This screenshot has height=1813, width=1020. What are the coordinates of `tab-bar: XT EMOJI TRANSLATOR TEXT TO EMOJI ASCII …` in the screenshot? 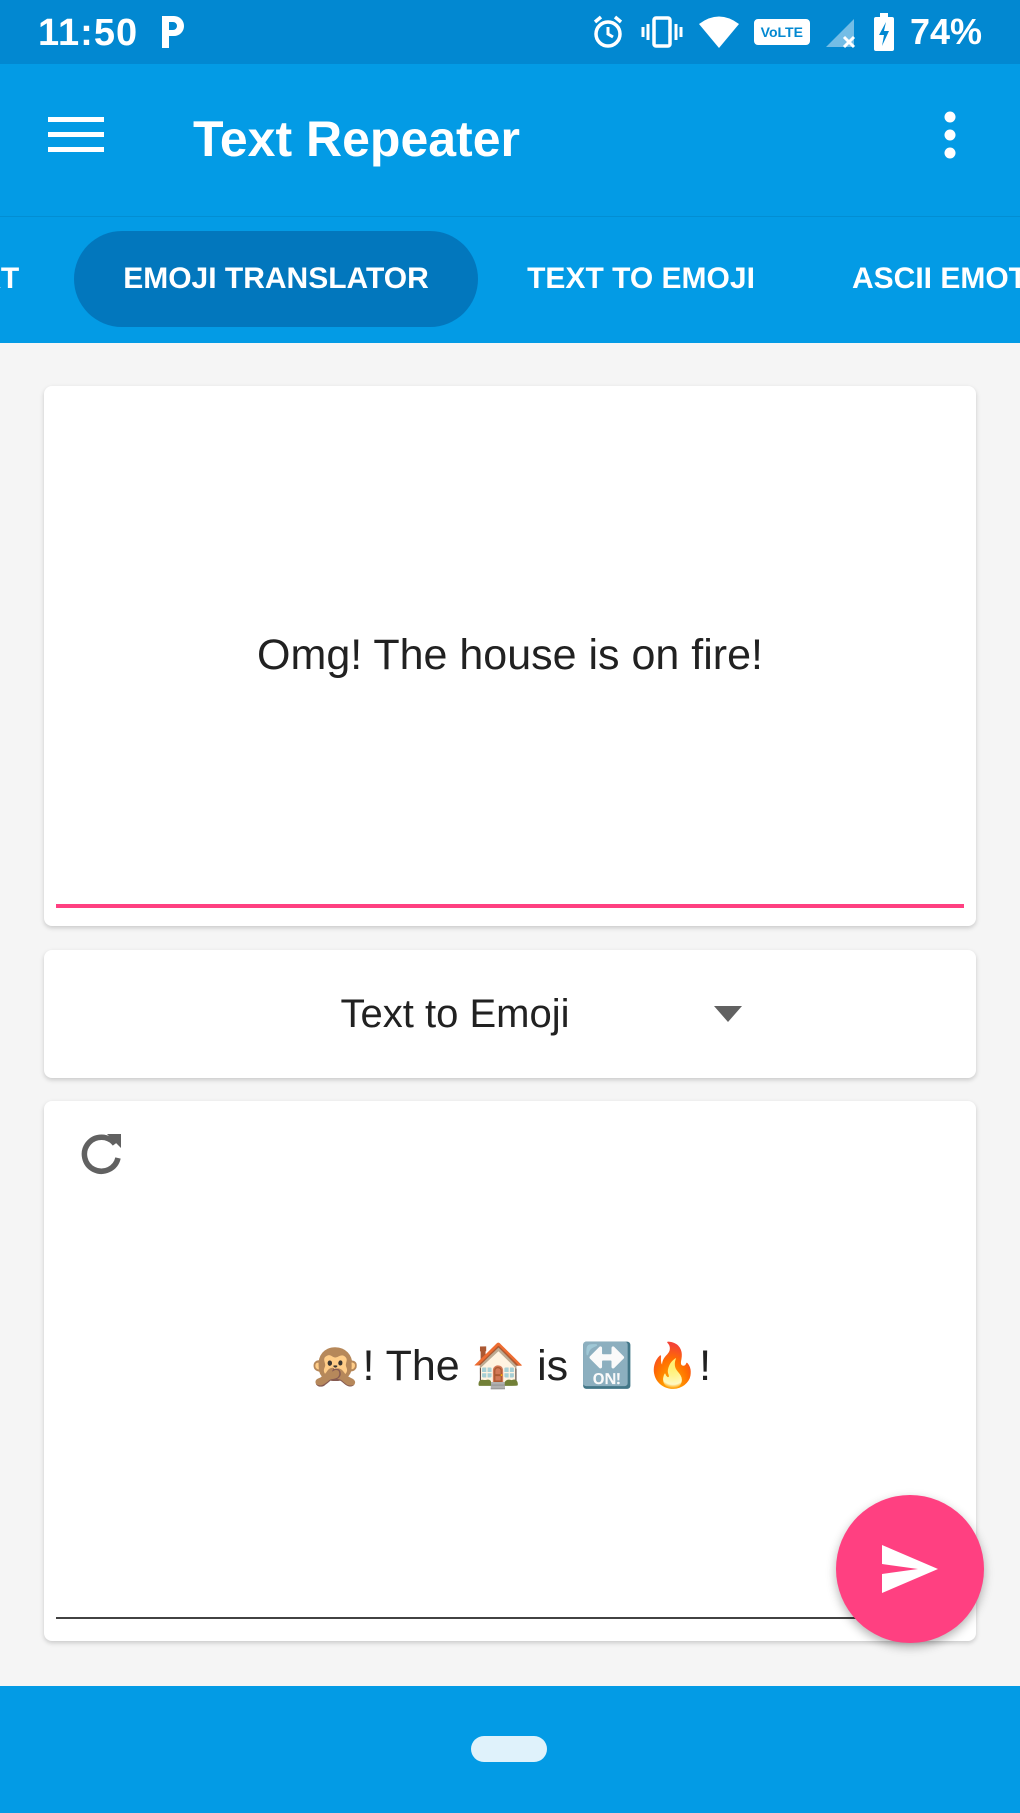 It's located at (510, 279).